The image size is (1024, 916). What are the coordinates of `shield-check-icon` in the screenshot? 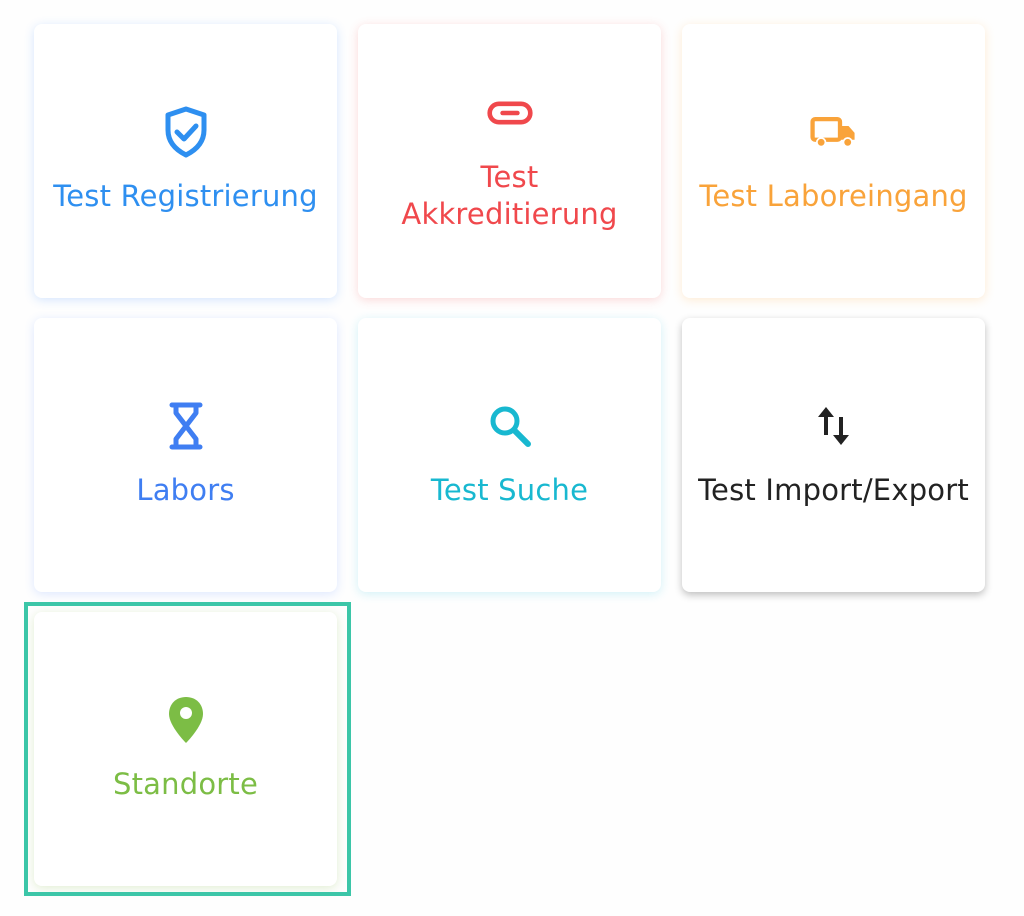 It's located at (186, 131).